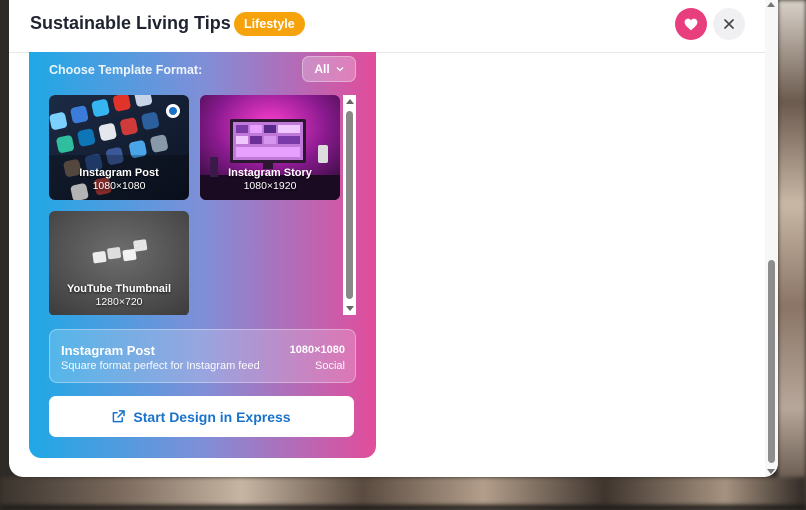 This screenshot has width=806, height=510. I want to click on close-icon, so click(729, 24).